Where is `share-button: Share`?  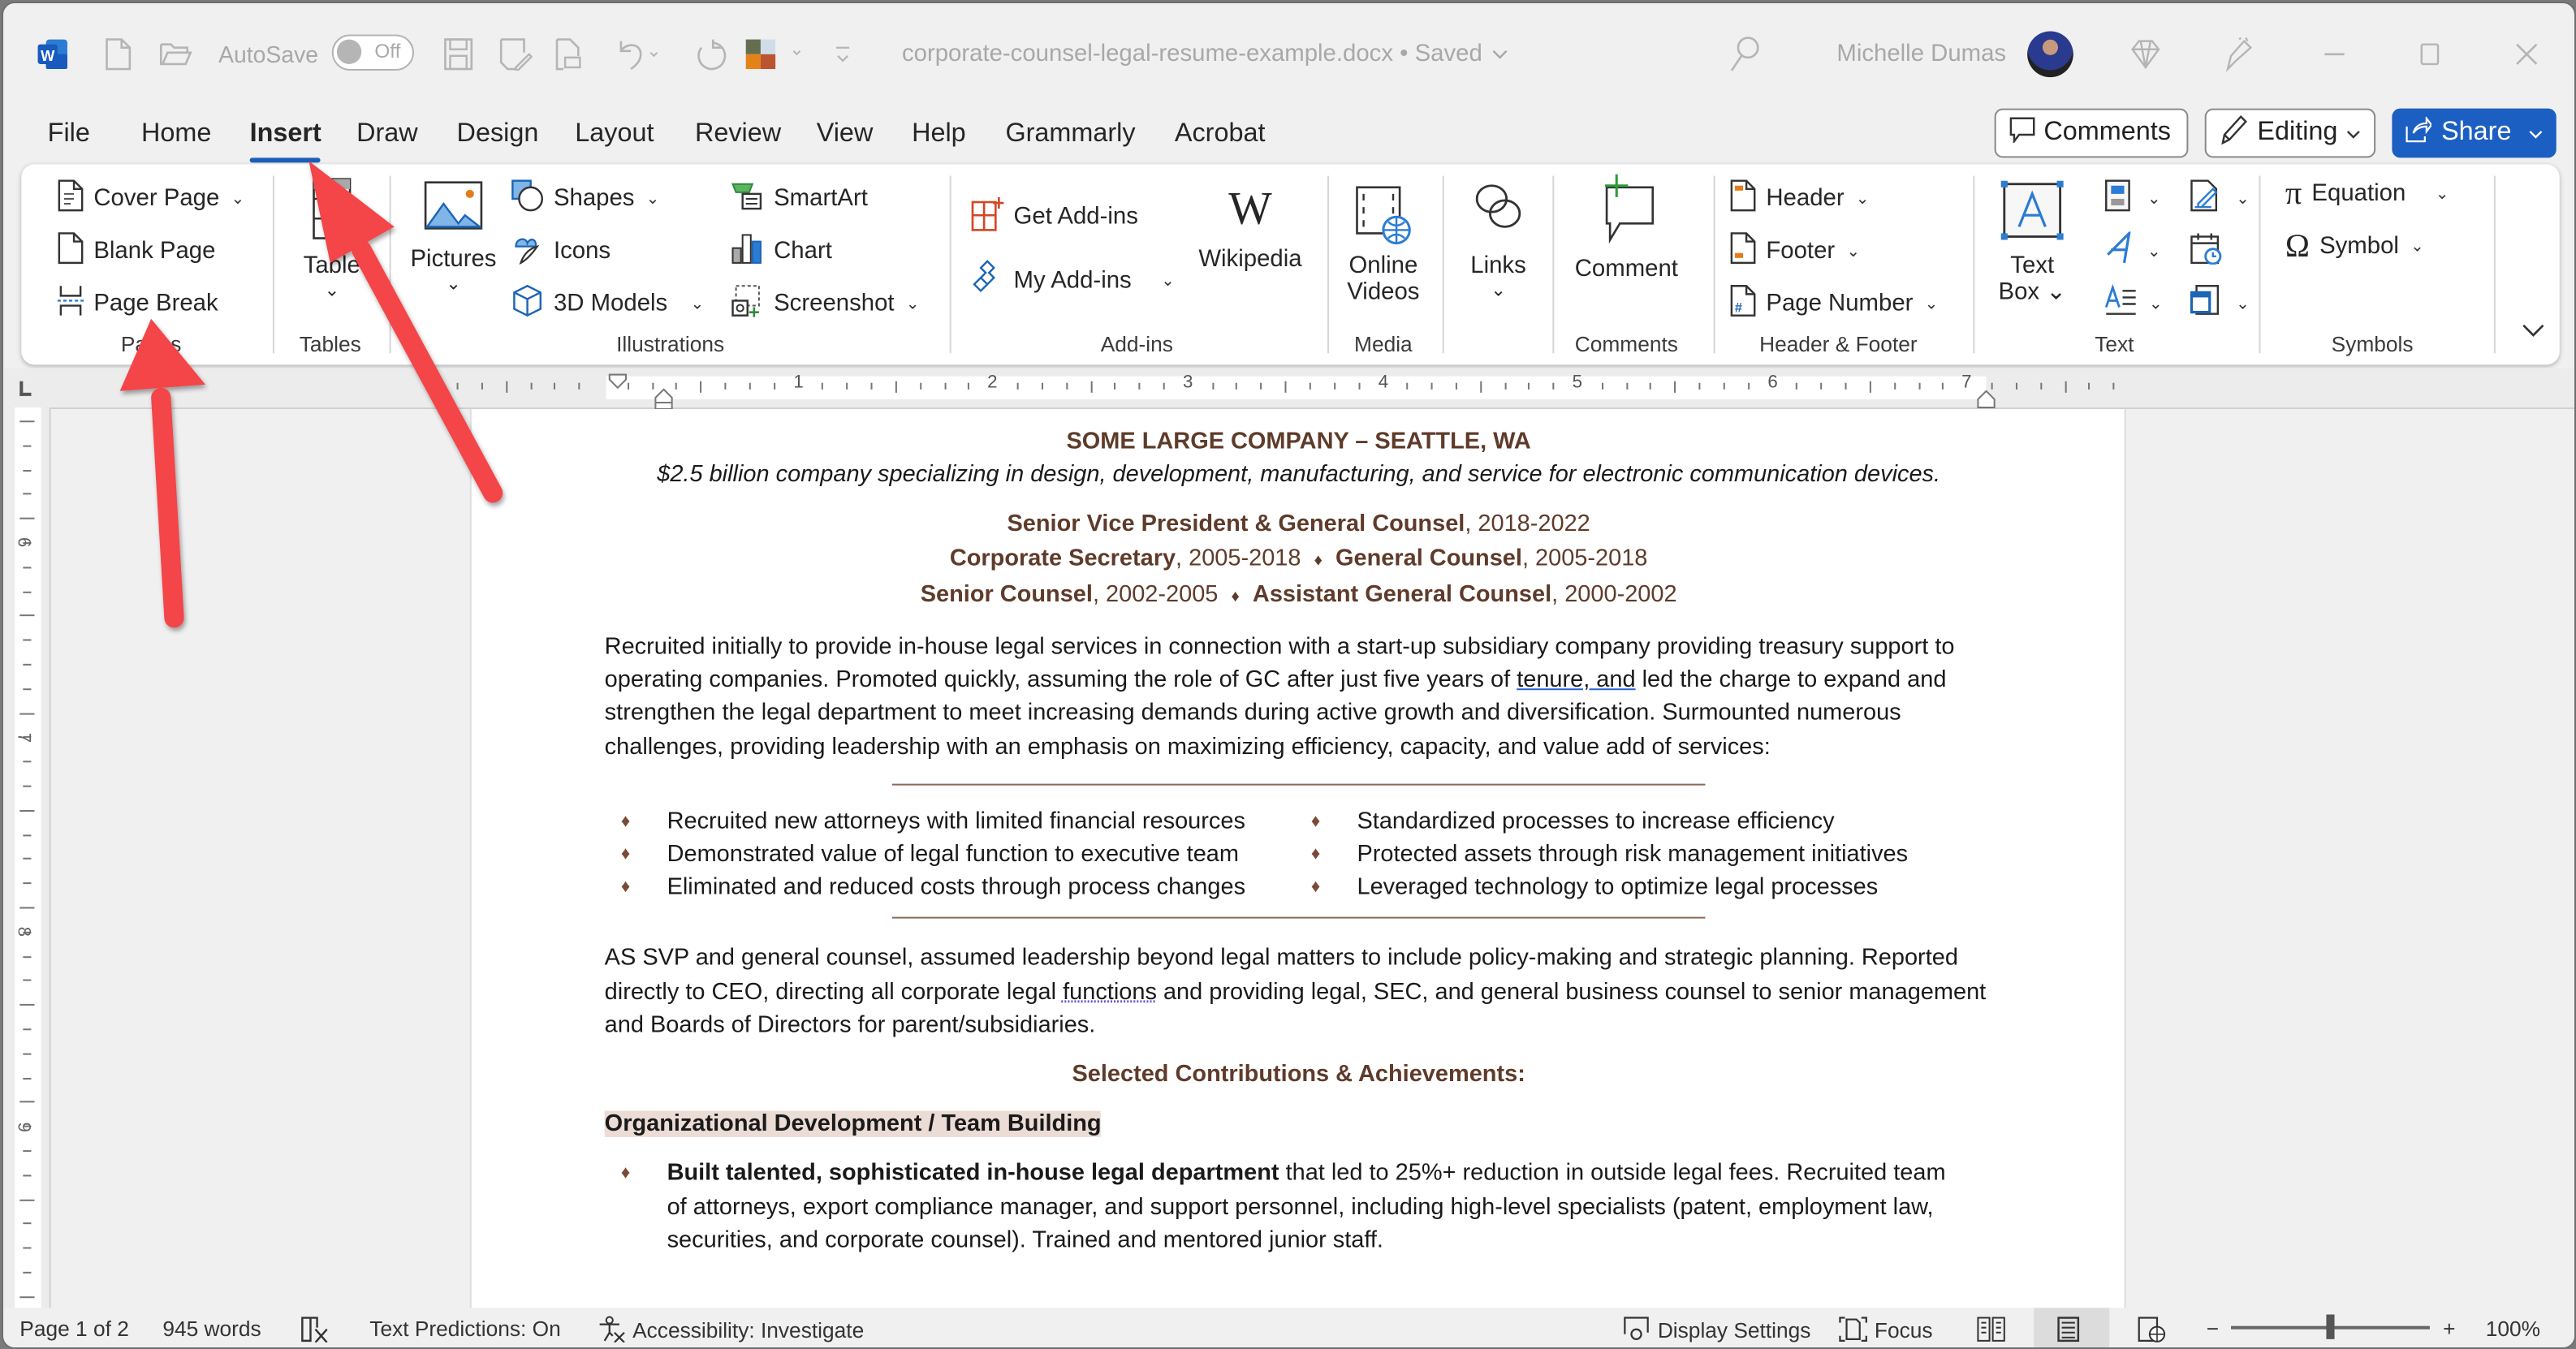
share-button: Share is located at coordinates (2474, 133).